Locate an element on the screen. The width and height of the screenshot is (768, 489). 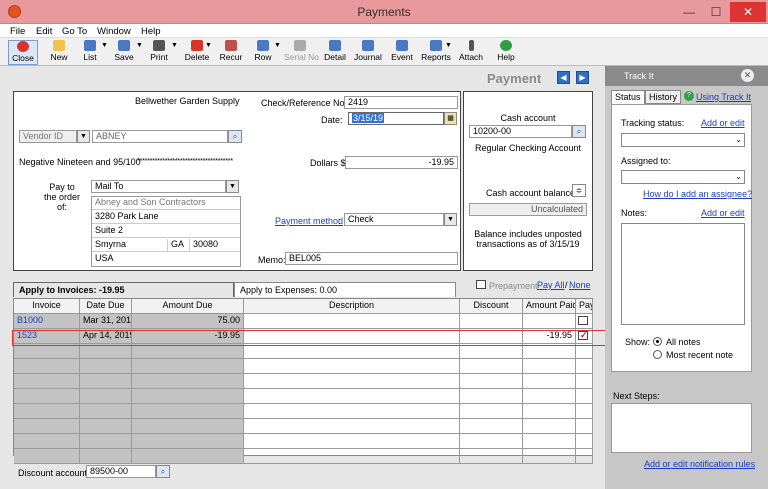
prev-record-button: ◀ is located at coordinates (563, 77).